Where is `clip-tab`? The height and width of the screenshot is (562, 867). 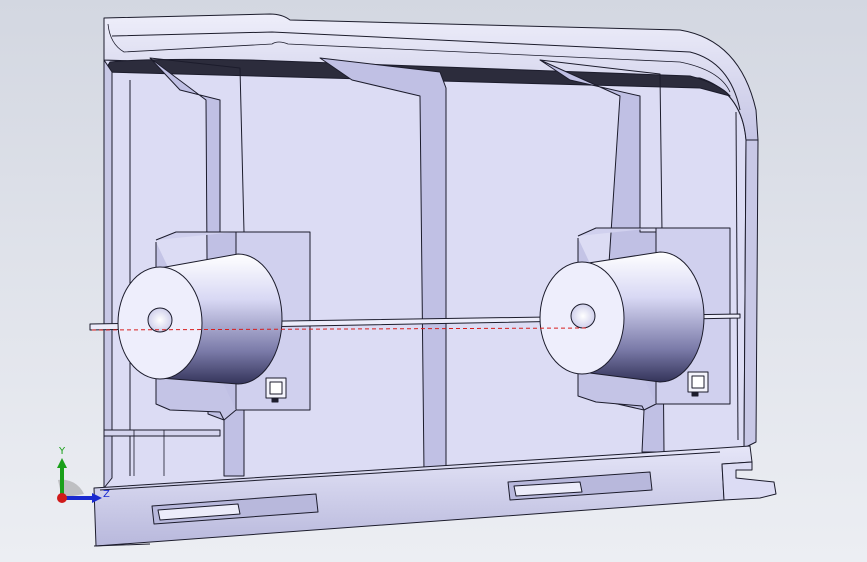 clip-tab is located at coordinates (749, 481).